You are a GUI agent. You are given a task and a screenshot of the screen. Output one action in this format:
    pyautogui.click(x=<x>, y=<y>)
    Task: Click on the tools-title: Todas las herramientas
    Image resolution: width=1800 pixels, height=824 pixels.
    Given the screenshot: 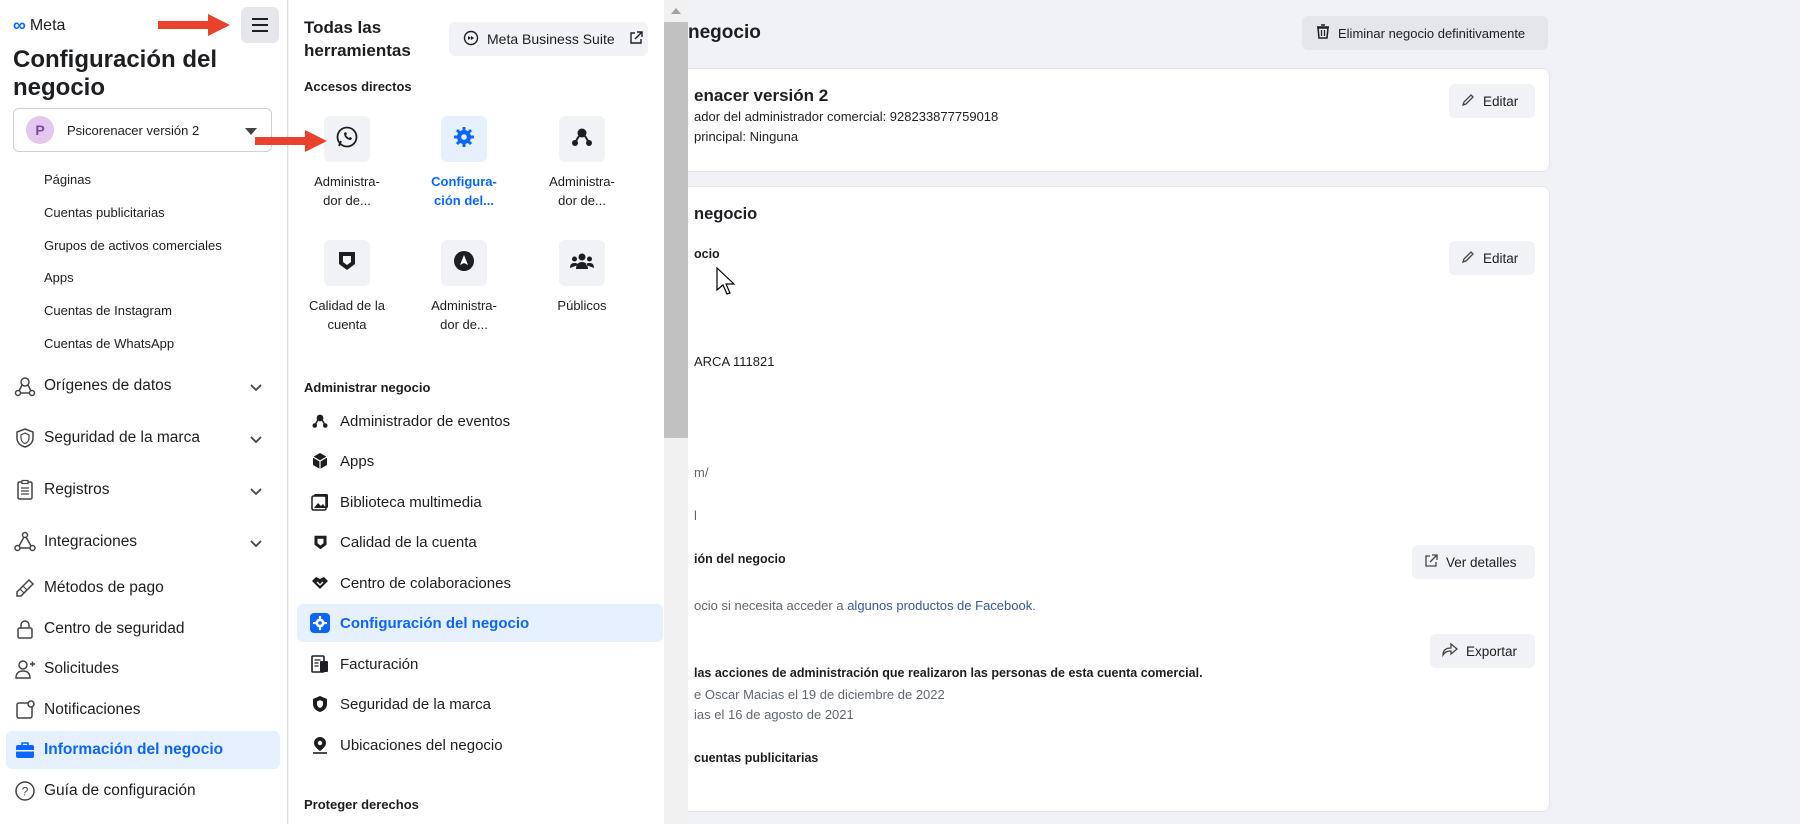 What is the action you would take?
    pyautogui.click(x=357, y=39)
    